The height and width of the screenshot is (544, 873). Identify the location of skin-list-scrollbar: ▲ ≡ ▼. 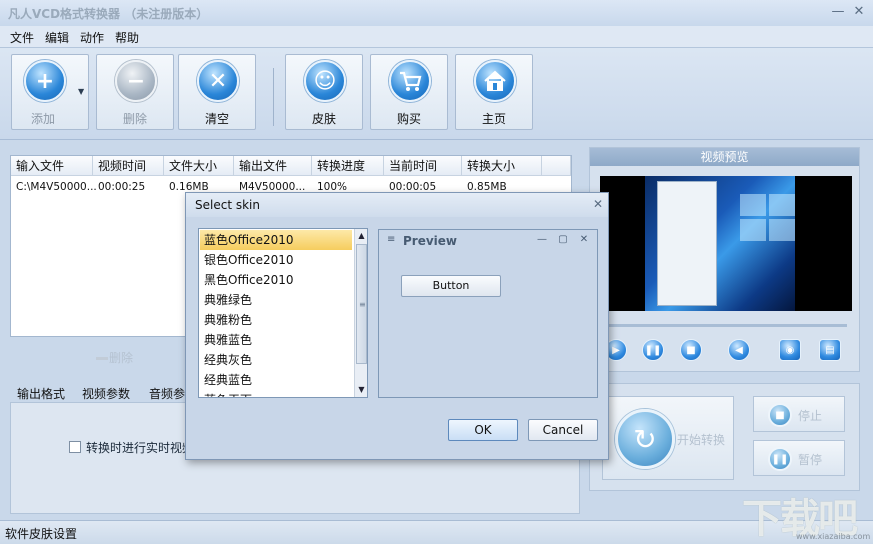
(360, 313).